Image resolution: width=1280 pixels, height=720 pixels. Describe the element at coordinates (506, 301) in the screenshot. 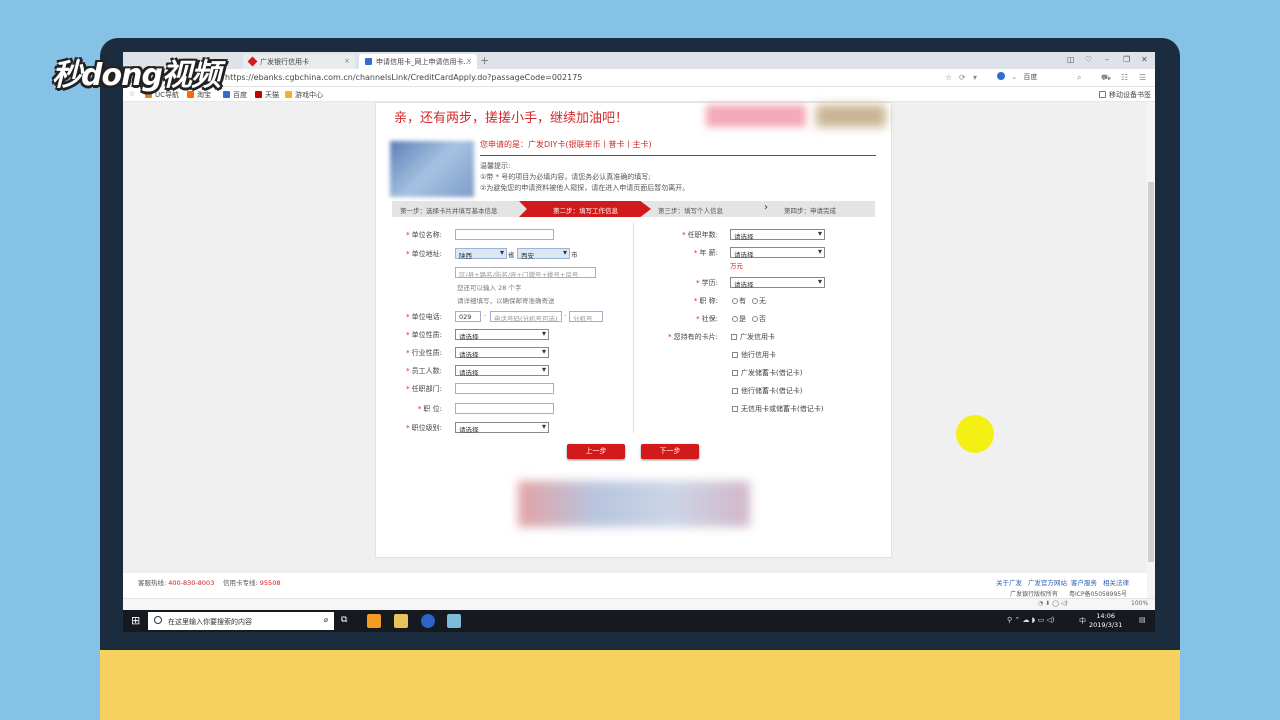

I see `address-hint: 请详细填写，以确保邮寄准确寄送` at that location.